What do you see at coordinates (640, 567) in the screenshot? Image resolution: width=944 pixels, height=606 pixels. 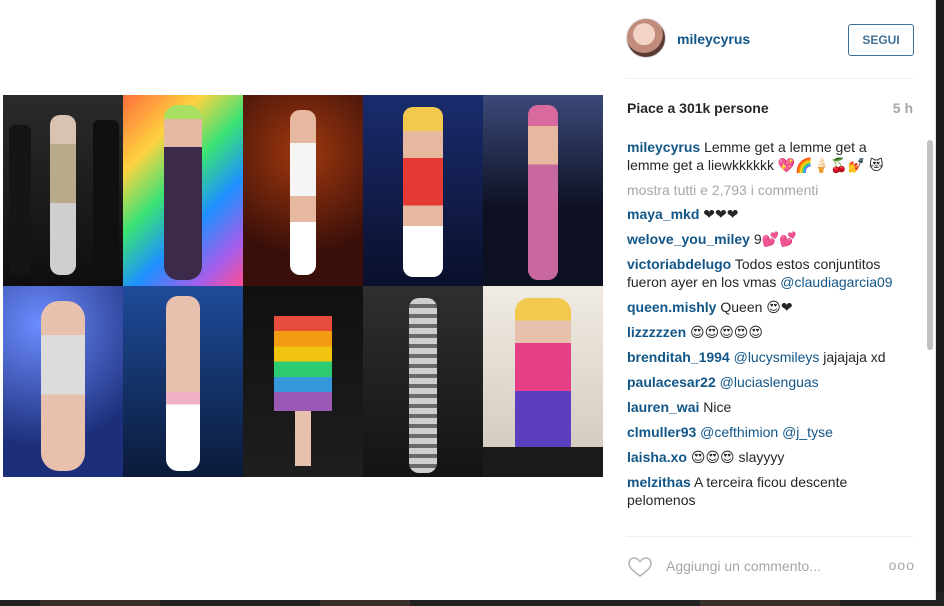 I see `heart-outline-icon` at bounding box center [640, 567].